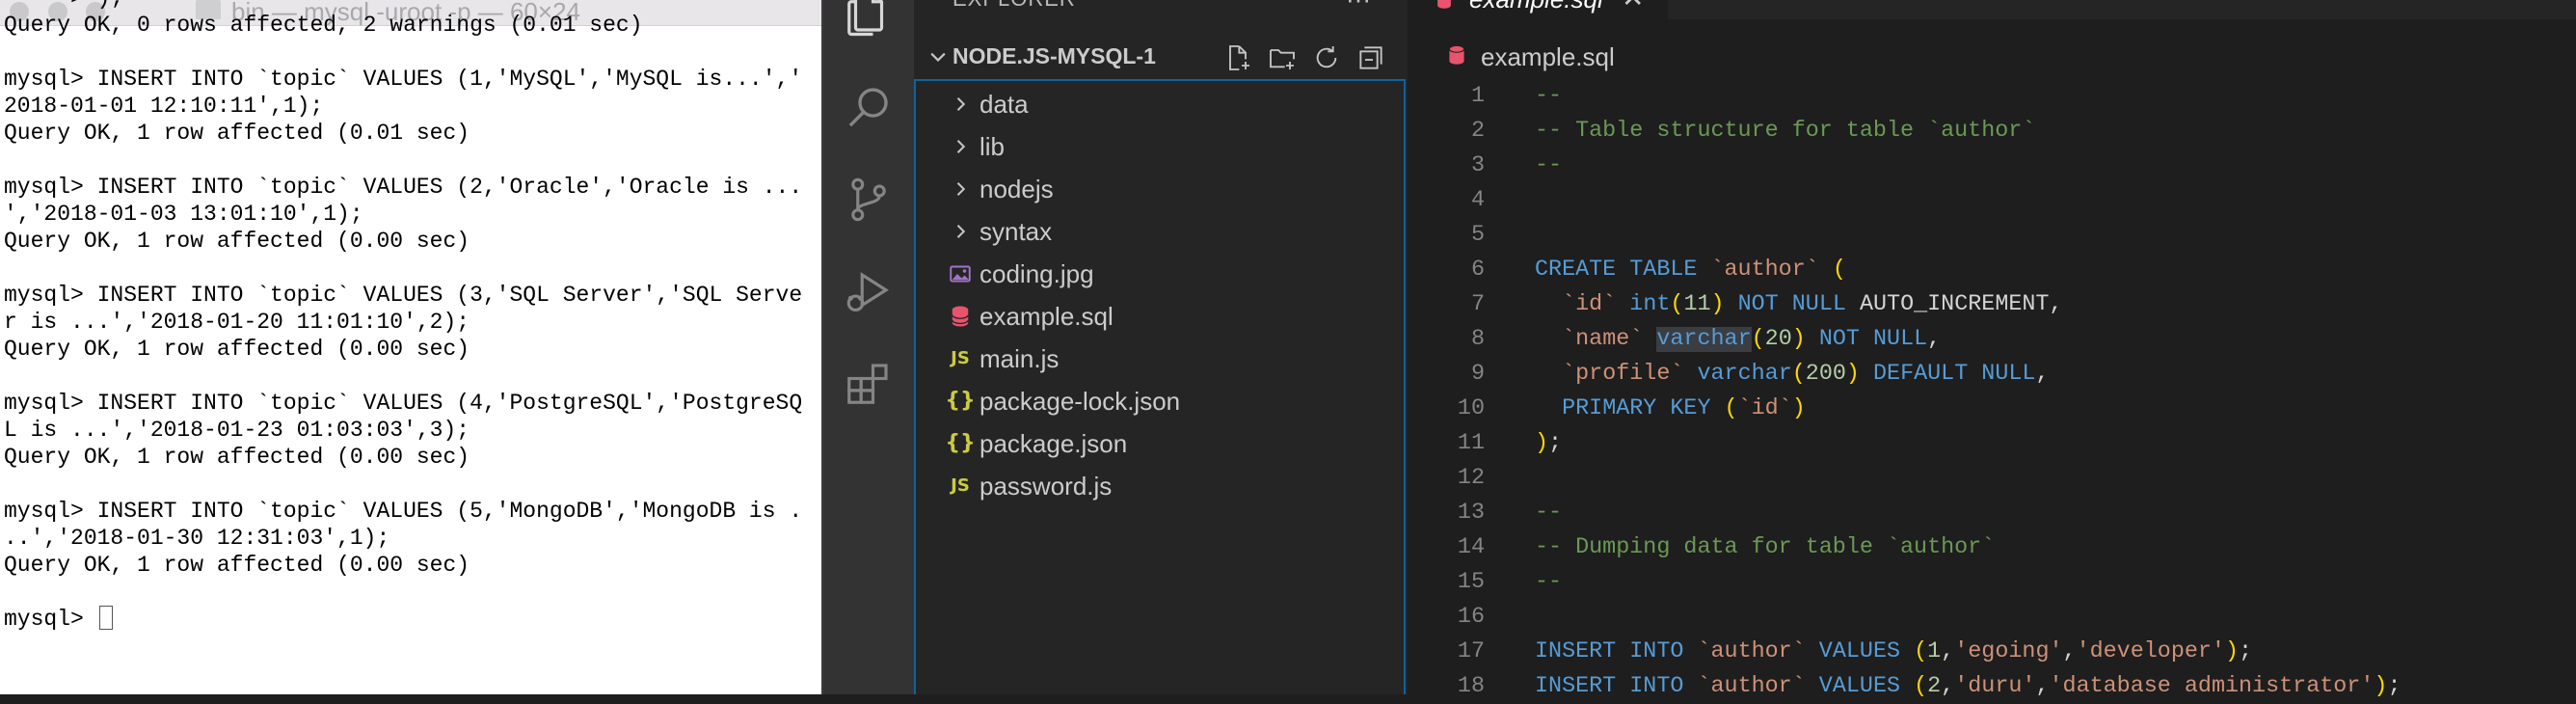 Image resolution: width=2576 pixels, height=704 pixels. I want to click on code-token: NOT NULL, so click(1873, 339).